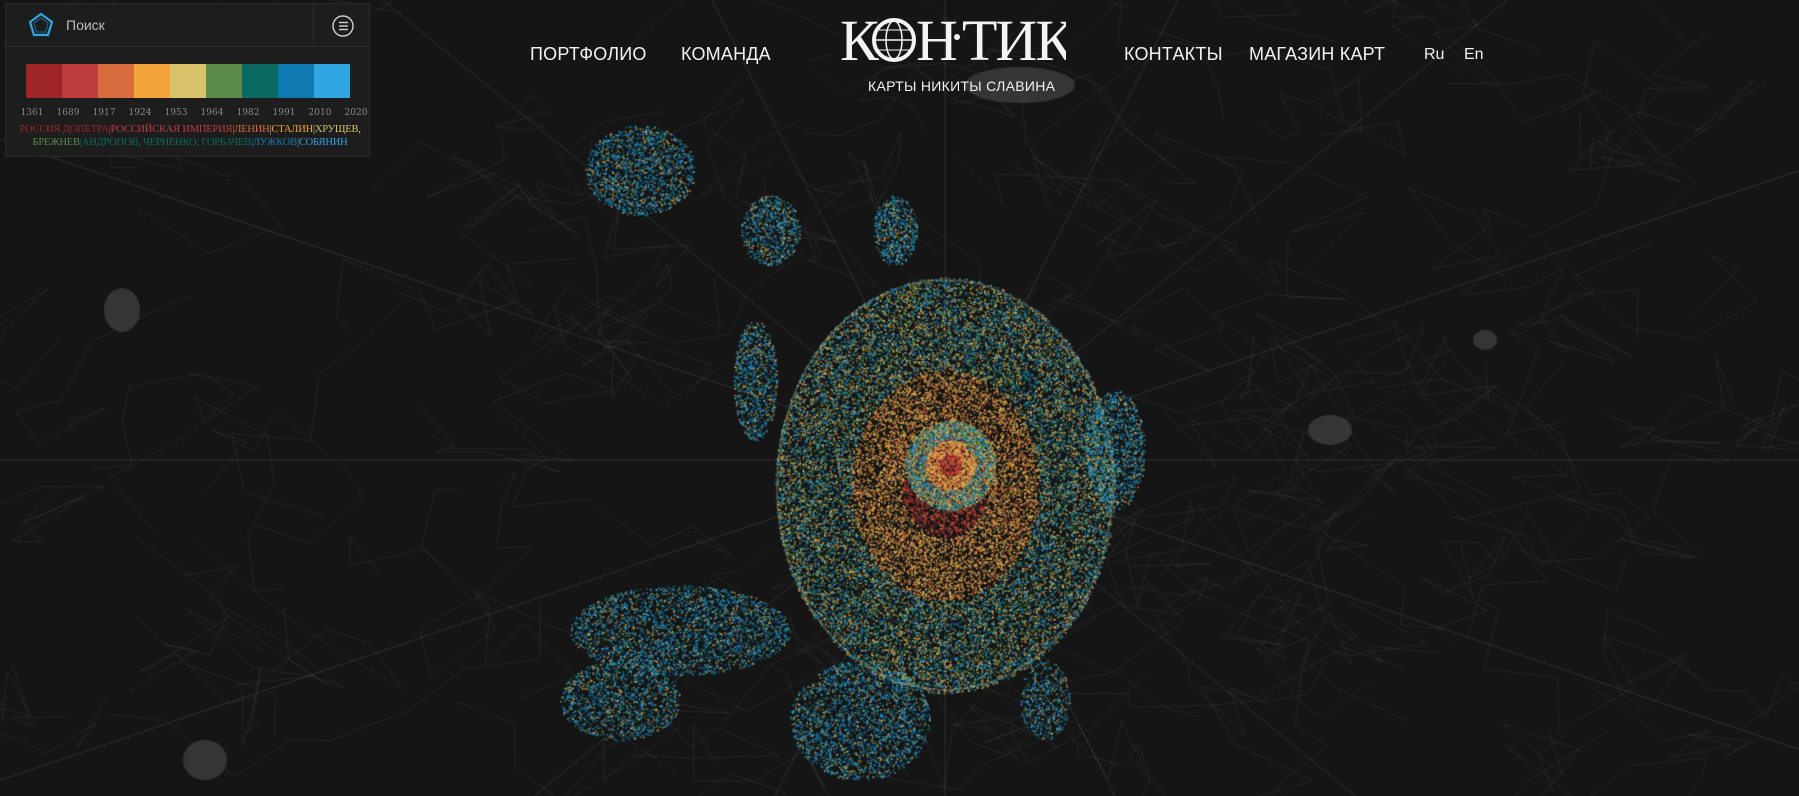 The image size is (1799, 796). Describe the element at coordinates (166, 142) in the screenshot. I see `era-label: АНДРОПОВ, ЧЕРНЕНКО, ГОРБАЧЕВ` at that location.